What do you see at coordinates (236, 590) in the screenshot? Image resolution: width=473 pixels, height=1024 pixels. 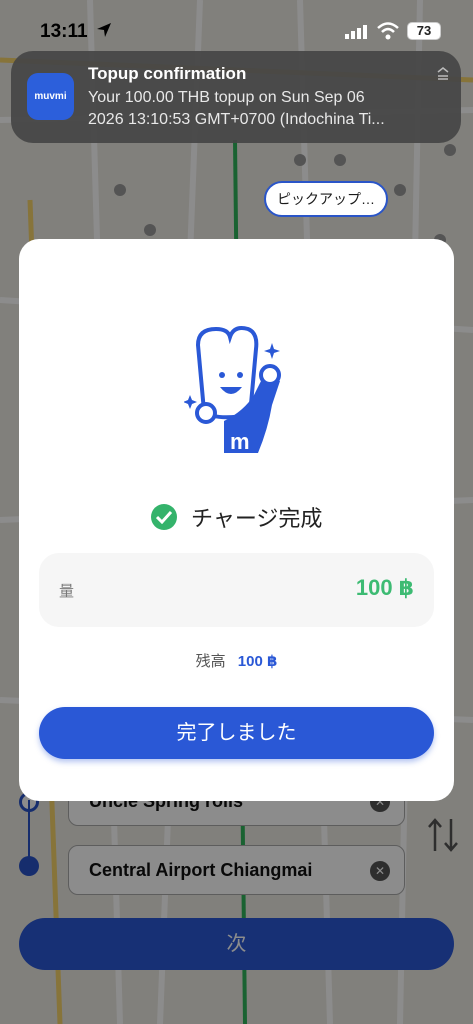 I see `amount-card: 量 100 ฿` at bounding box center [236, 590].